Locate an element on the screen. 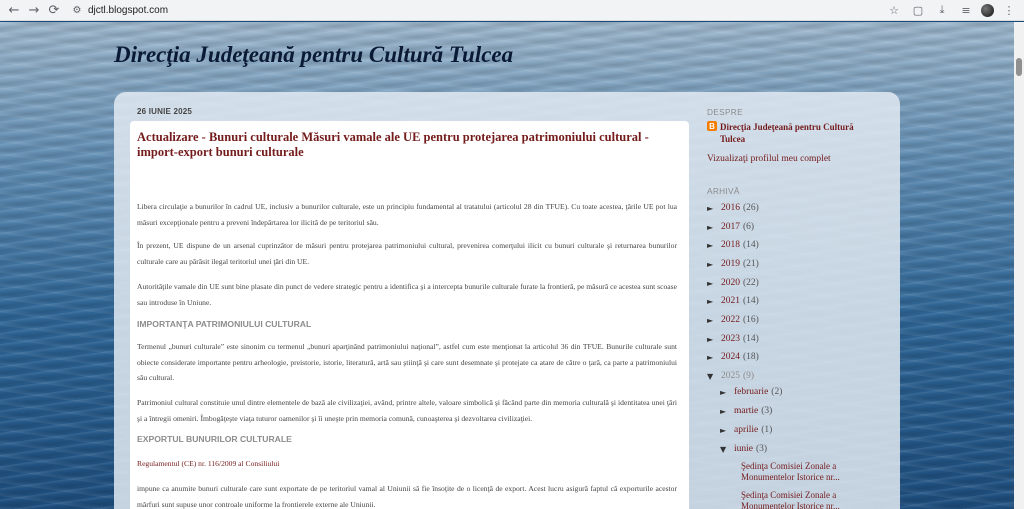  archive-count: (21) is located at coordinates (751, 264).